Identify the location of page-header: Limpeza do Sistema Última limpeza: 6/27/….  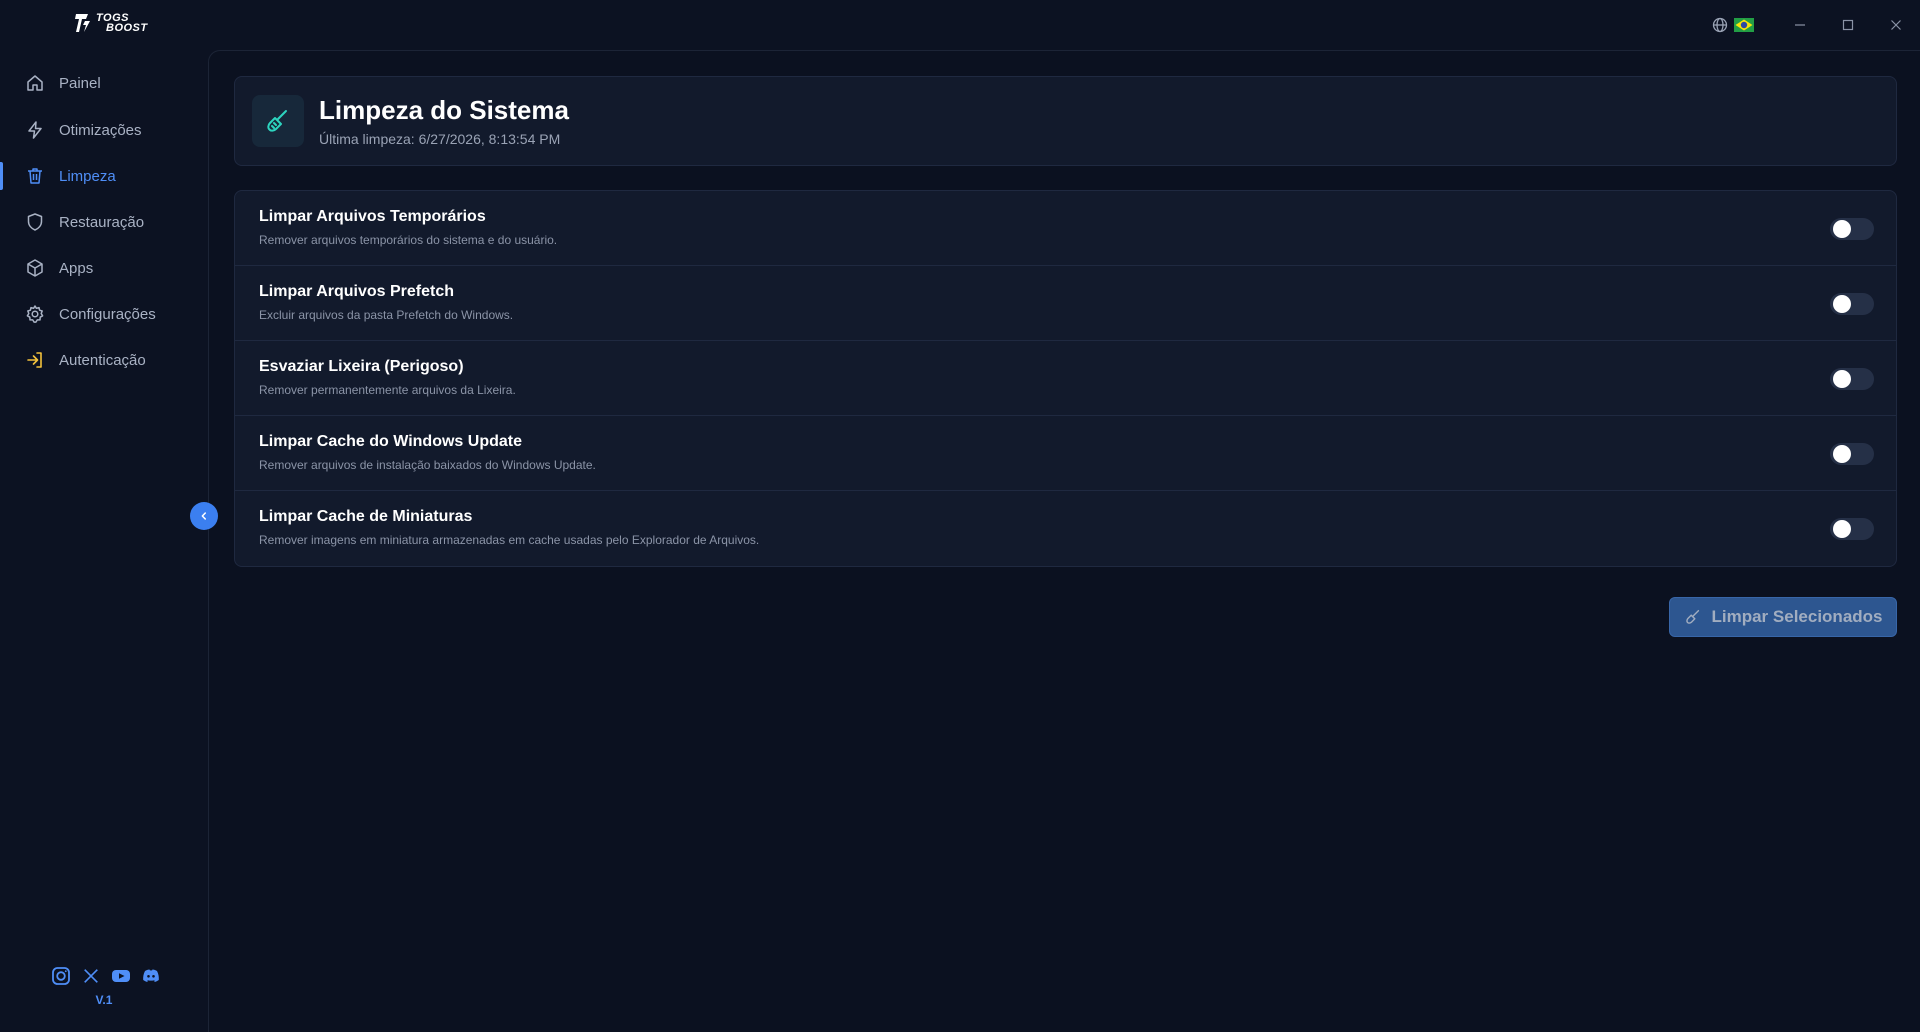
(1065, 121).